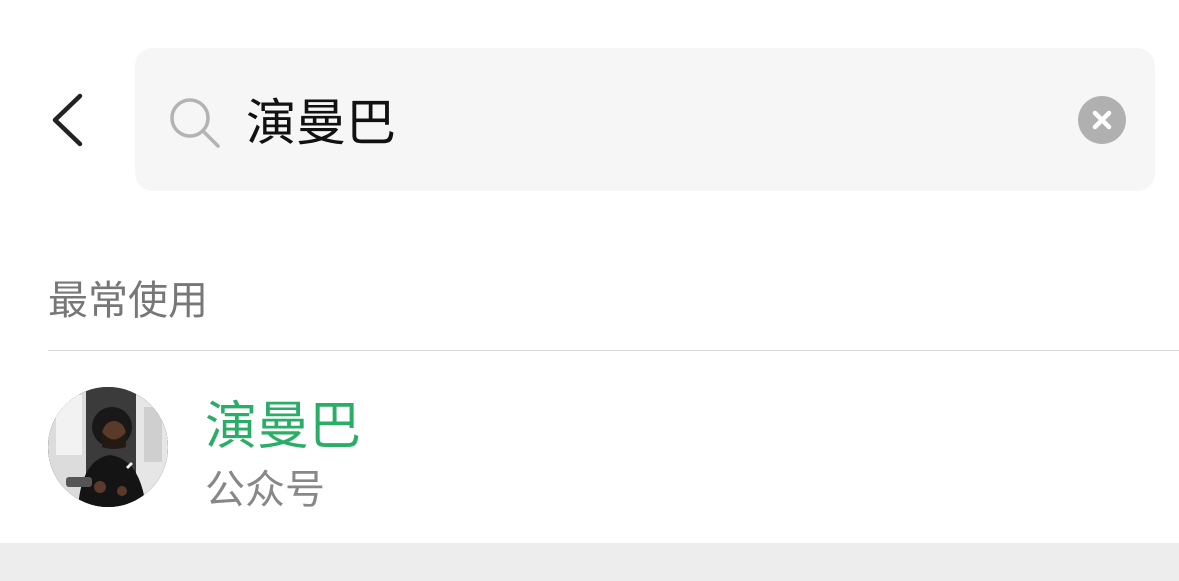  I want to click on clear-search-button, so click(1102, 120).